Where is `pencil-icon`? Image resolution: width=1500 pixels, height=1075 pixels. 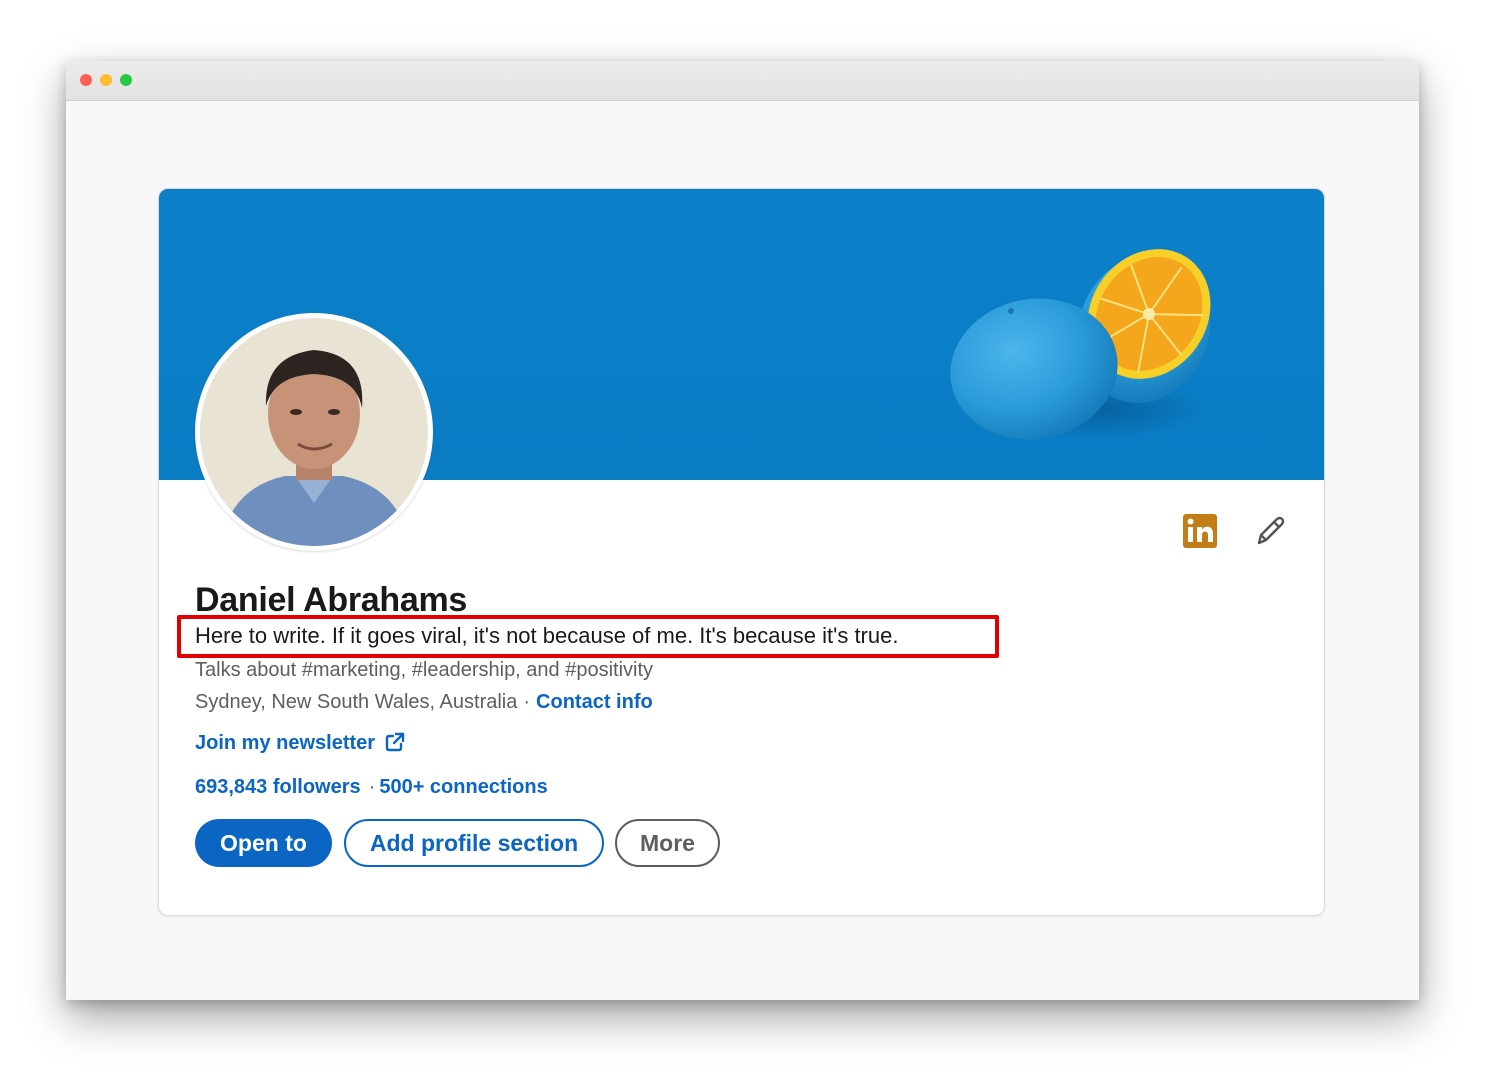 pencil-icon is located at coordinates (1270, 531).